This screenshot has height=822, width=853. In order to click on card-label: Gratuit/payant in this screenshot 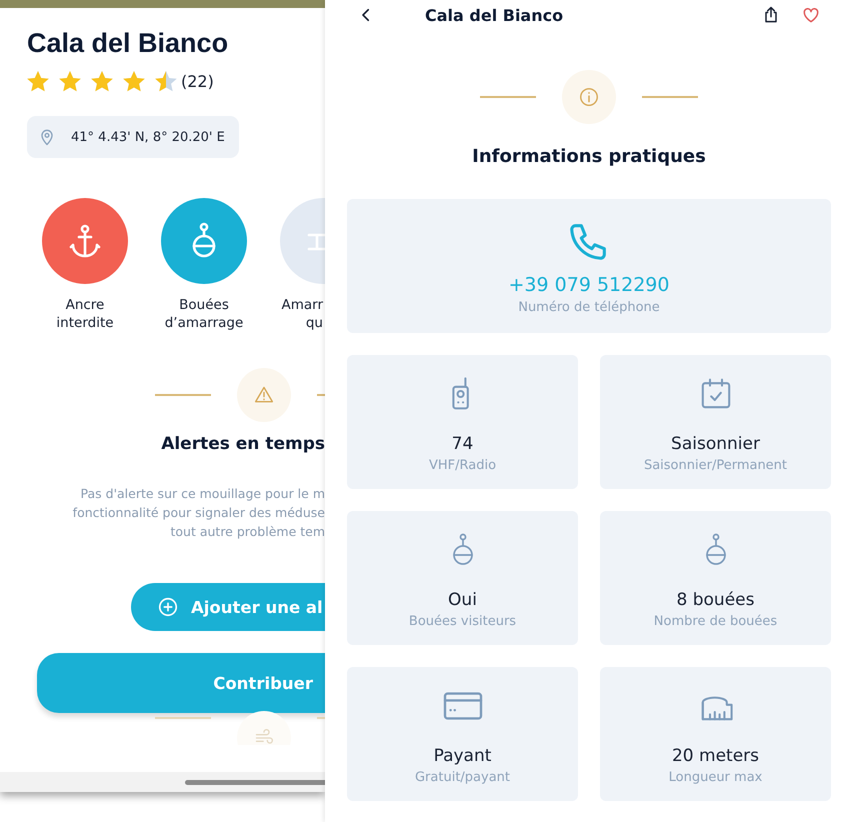, I will do `click(462, 777)`.